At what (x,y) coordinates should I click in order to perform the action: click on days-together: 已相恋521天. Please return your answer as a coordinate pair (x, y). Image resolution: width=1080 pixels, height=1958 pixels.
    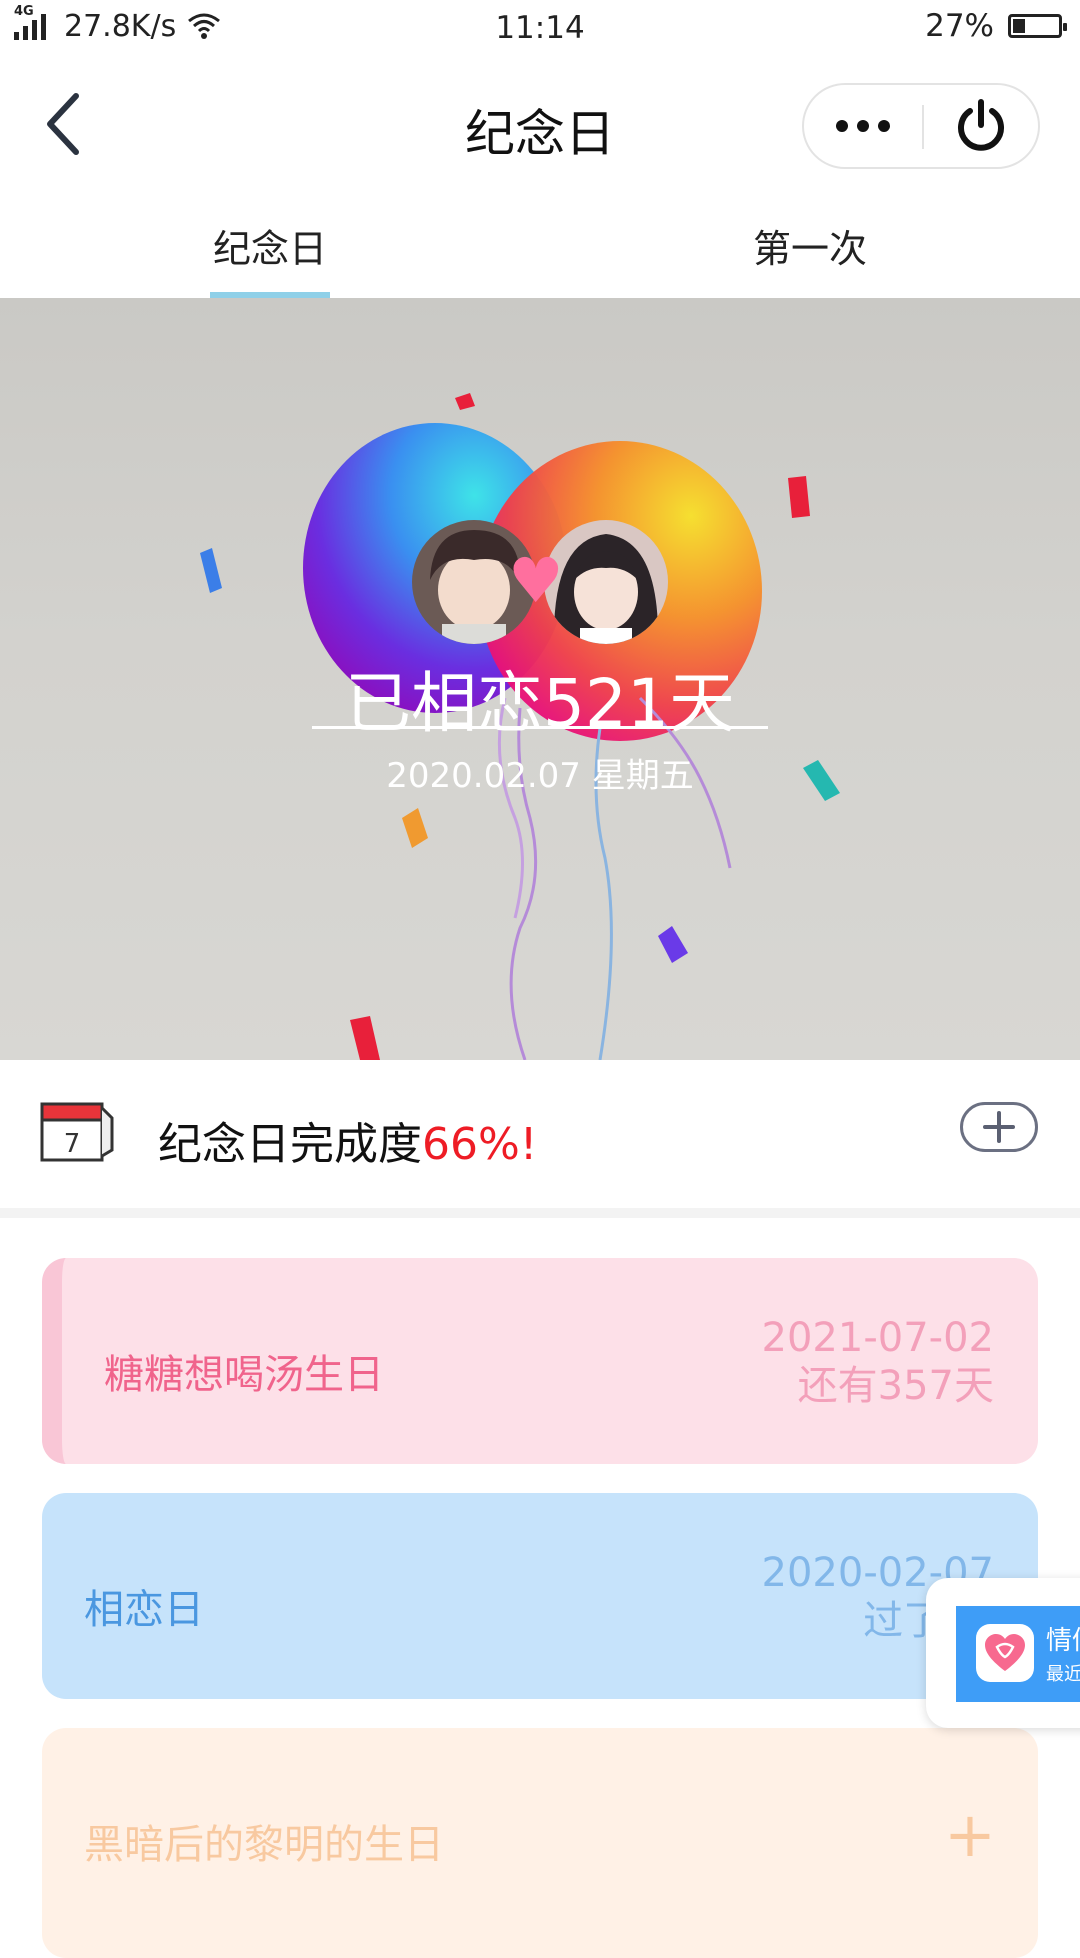
    Looking at the image, I should click on (540, 703).